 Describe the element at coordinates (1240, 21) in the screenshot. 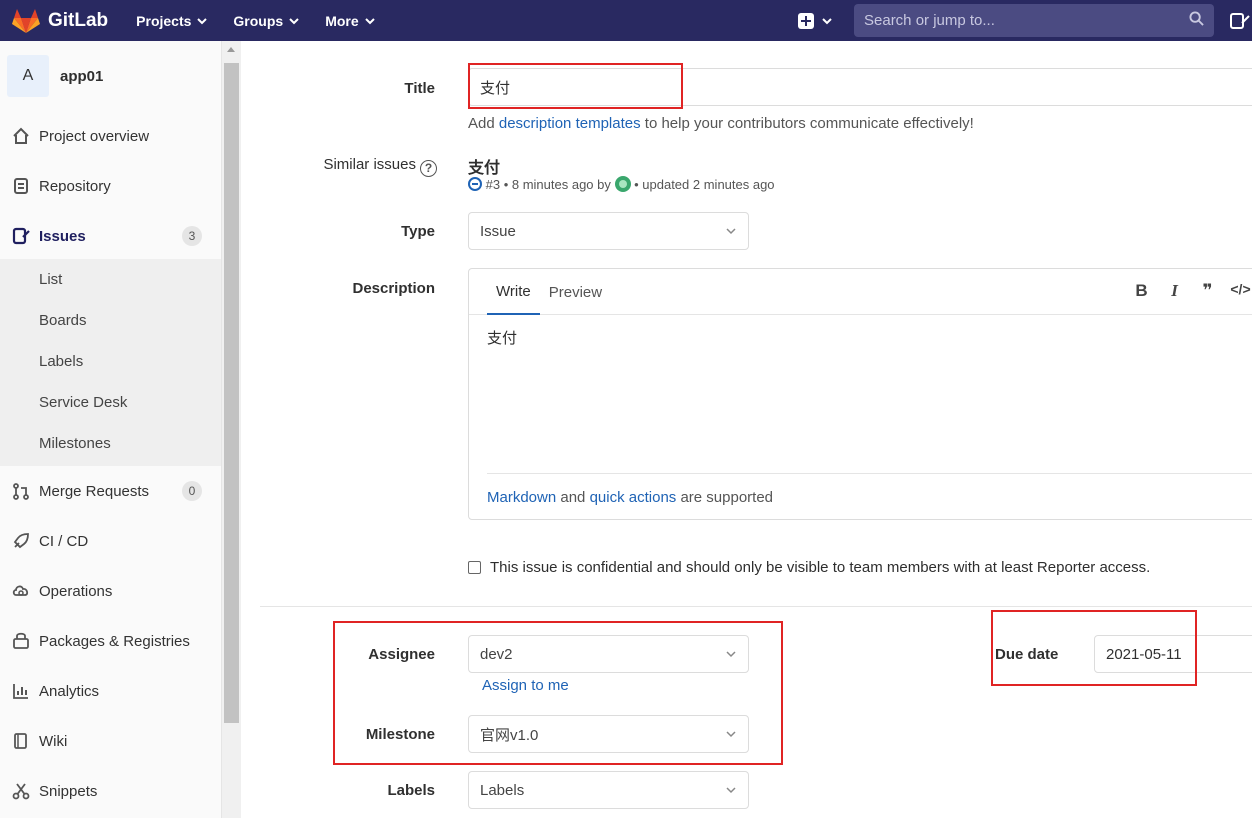

I see `issues-nav-icon` at that location.